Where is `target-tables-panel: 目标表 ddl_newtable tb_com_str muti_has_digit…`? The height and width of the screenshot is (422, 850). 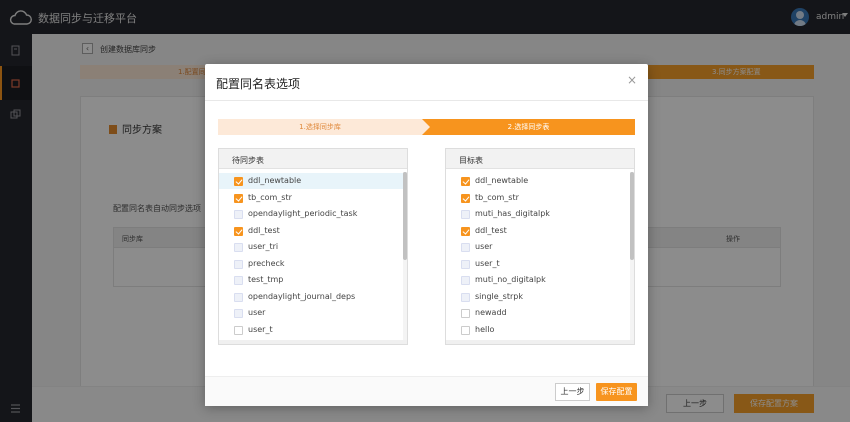 target-tables-panel: 目标表 ddl_newtable tb_com_str muti_has_digit… is located at coordinates (540, 246).